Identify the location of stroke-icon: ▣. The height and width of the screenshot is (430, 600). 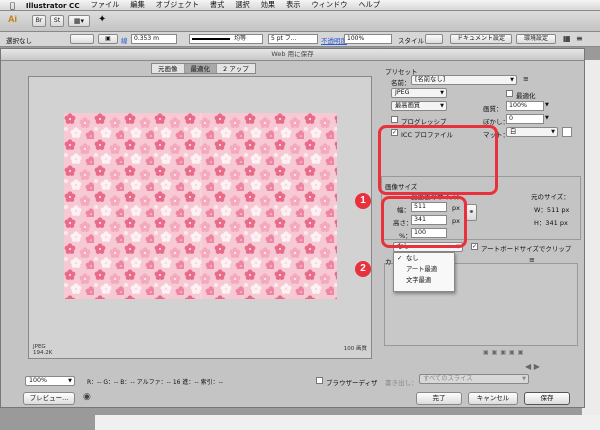
(108, 38).